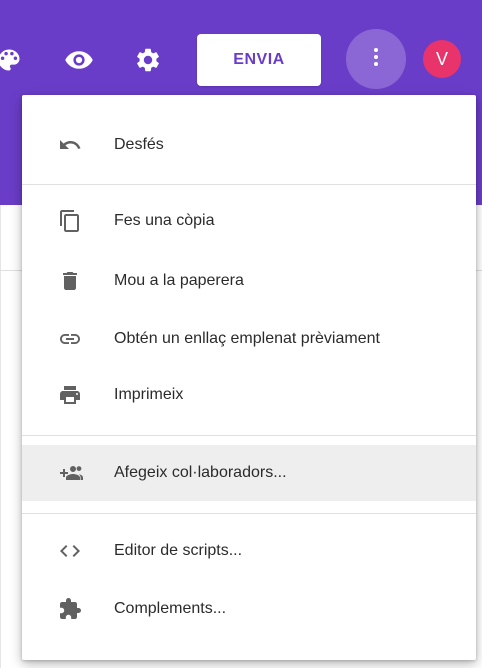  I want to click on more-options-button, so click(376, 59).